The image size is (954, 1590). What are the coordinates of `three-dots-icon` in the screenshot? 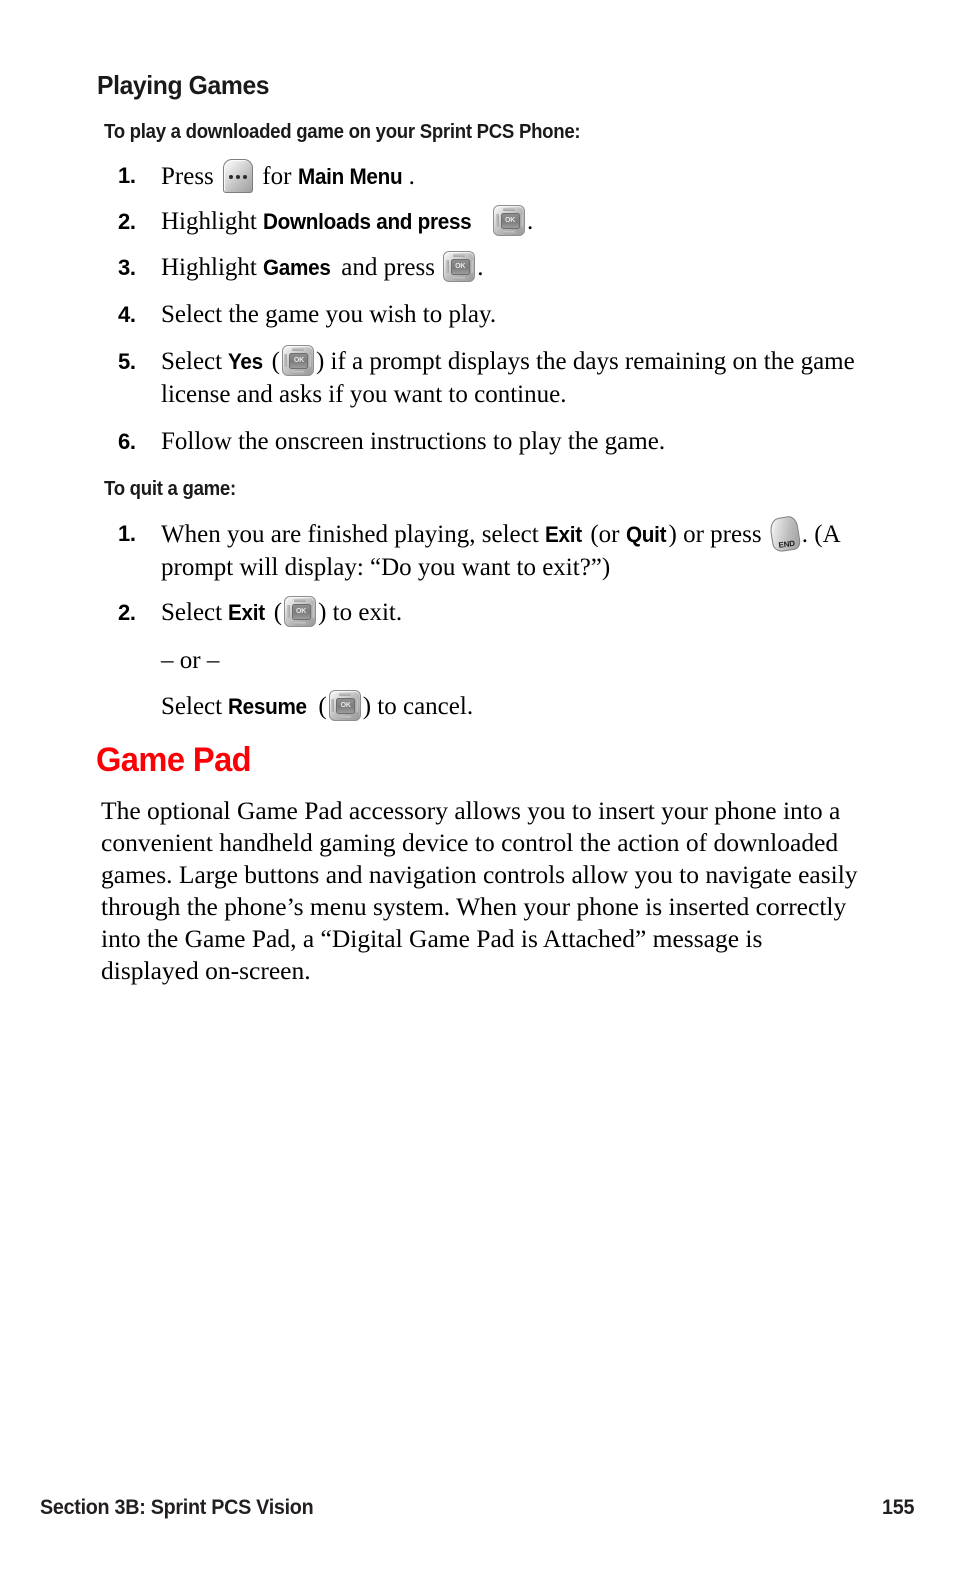 It's located at (238, 175).